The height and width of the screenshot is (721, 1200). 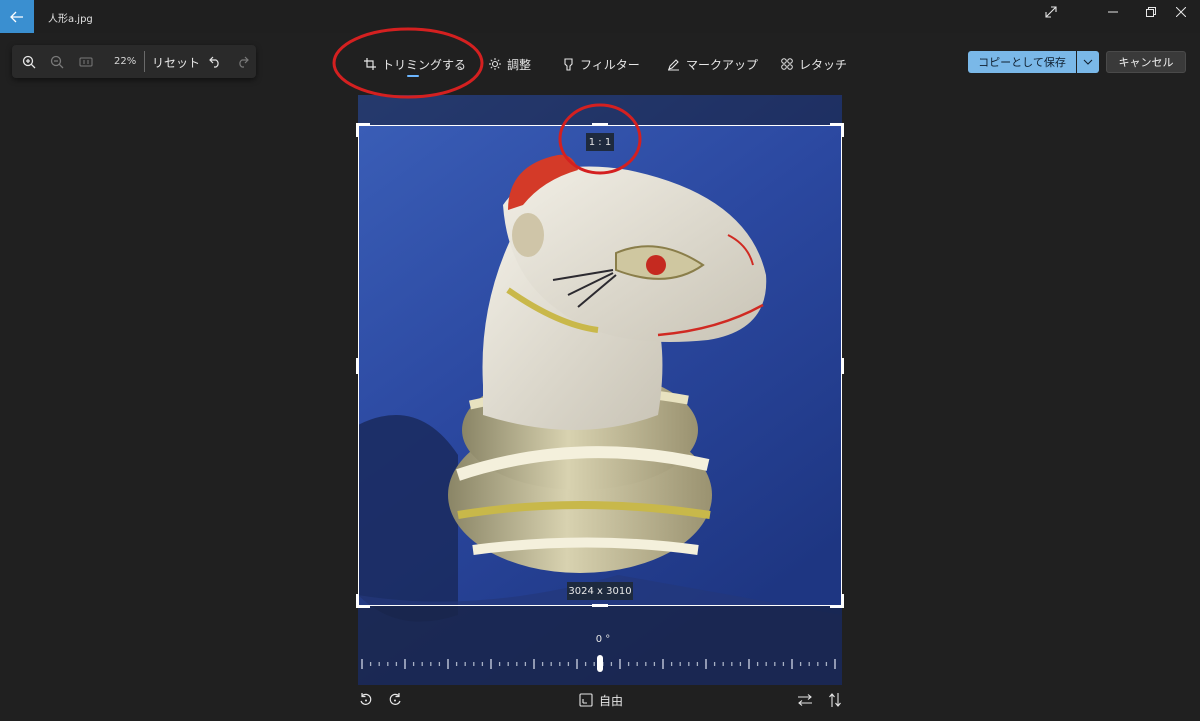 I want to click on flip-horizontal-button, so click(x=805, y=700).